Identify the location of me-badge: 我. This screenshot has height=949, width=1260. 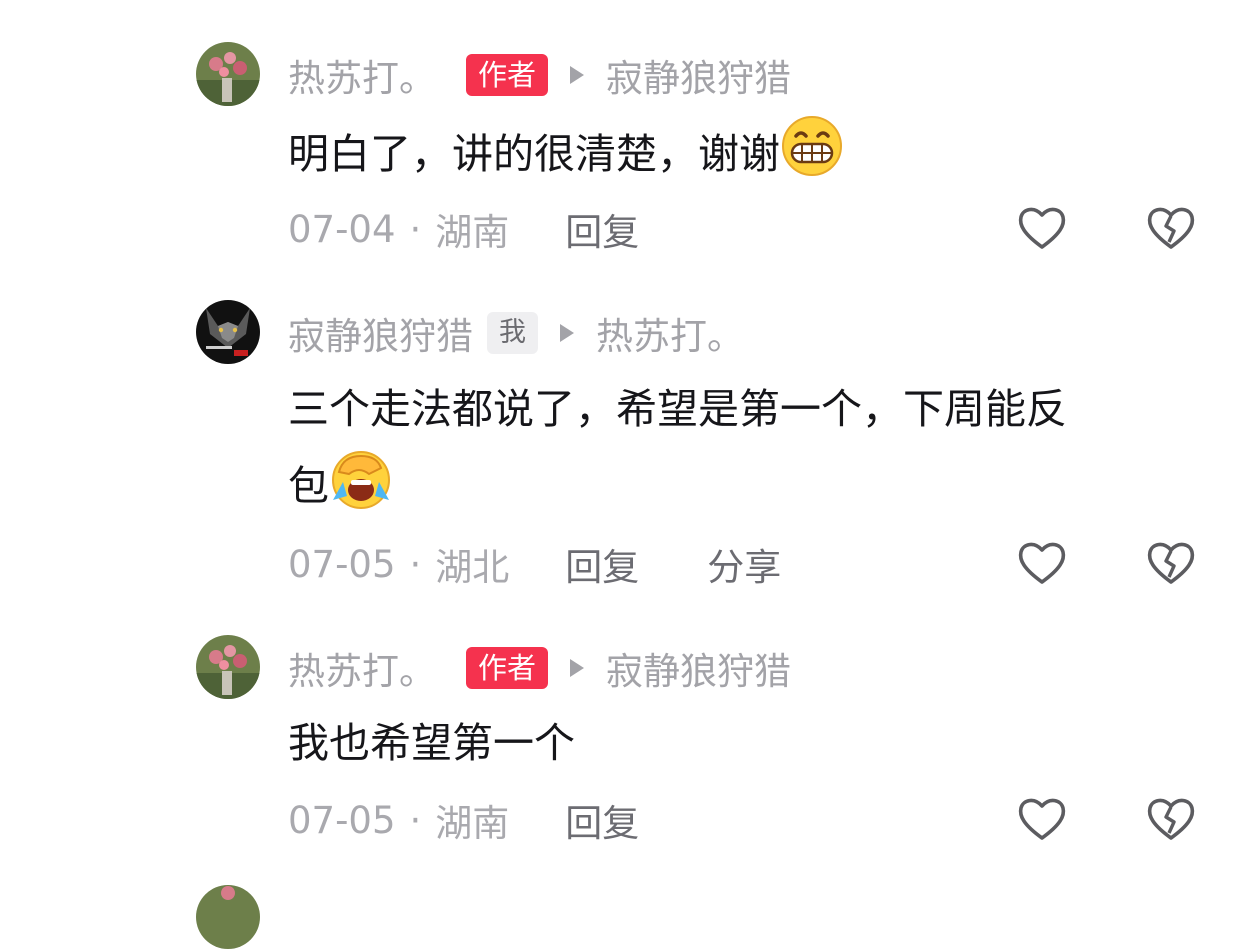
(512, 333).